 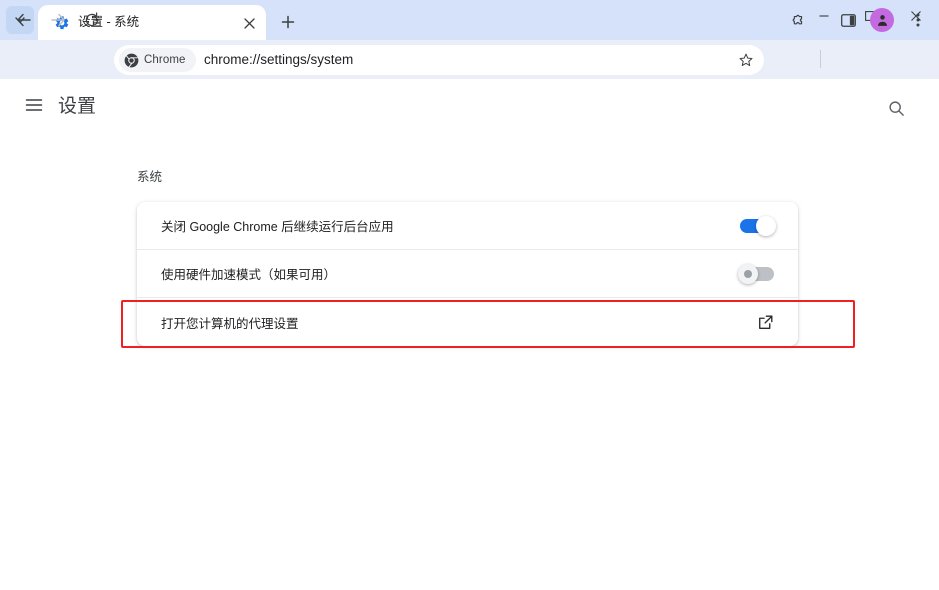 I want to click on reload-button, so click(x=92, y=20).